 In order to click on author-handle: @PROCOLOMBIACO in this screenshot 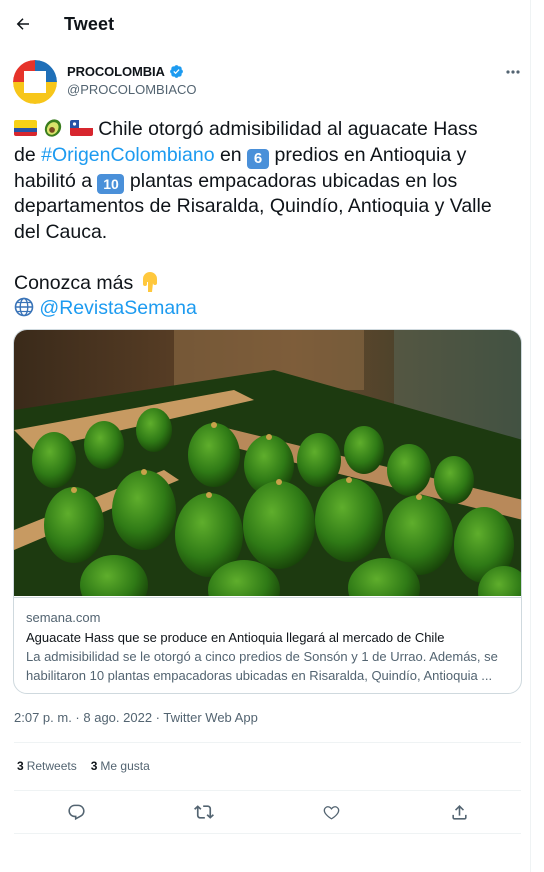, I will do `click(132, 89)`.